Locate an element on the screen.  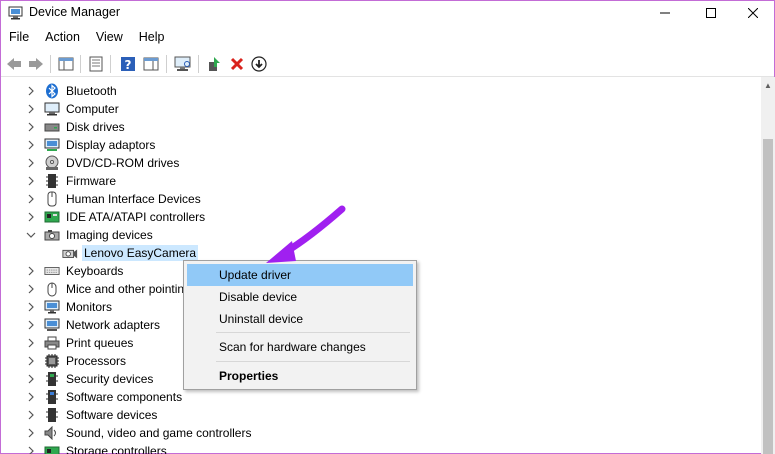
processor-icon is located at coordinates (52, 361).